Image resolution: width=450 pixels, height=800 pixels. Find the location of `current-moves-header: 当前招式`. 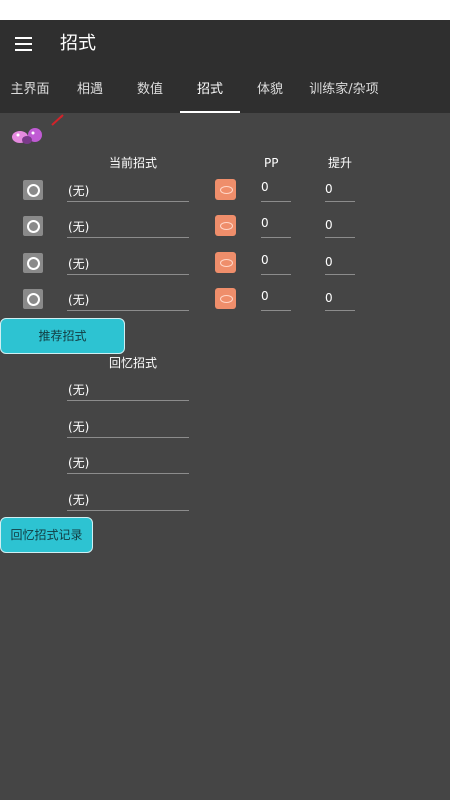

current-moves-header: 当前招式 is located at coordinates (133, 163).